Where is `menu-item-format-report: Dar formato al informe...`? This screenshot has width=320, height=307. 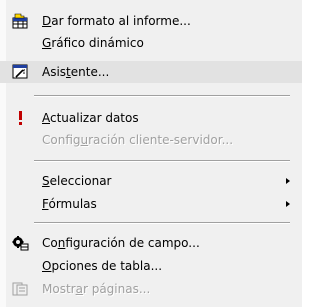
menu-item-format-report: Dar formato al informe... is located at coordinates (151, 21).